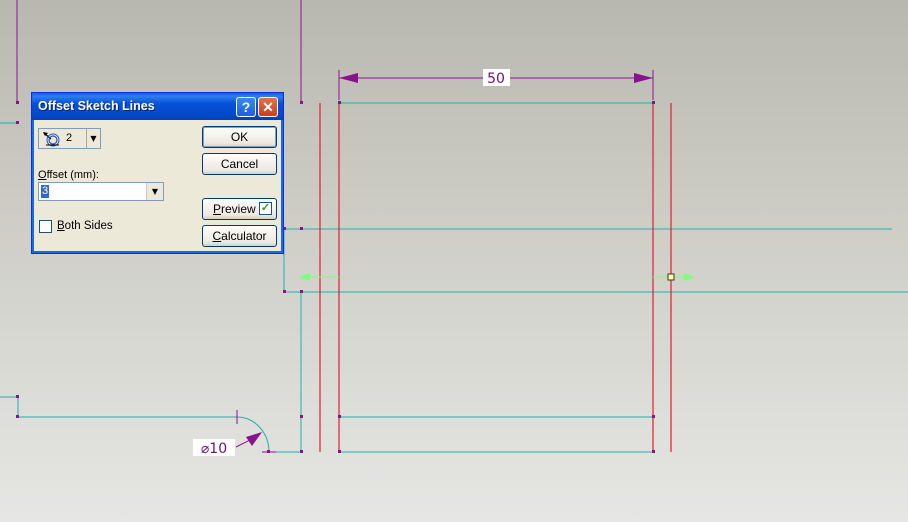 Image resolution: width=908 pixels, height=522 pixels. I want to click on offset-distance-combo: 3 ▼, so click(101, 191).